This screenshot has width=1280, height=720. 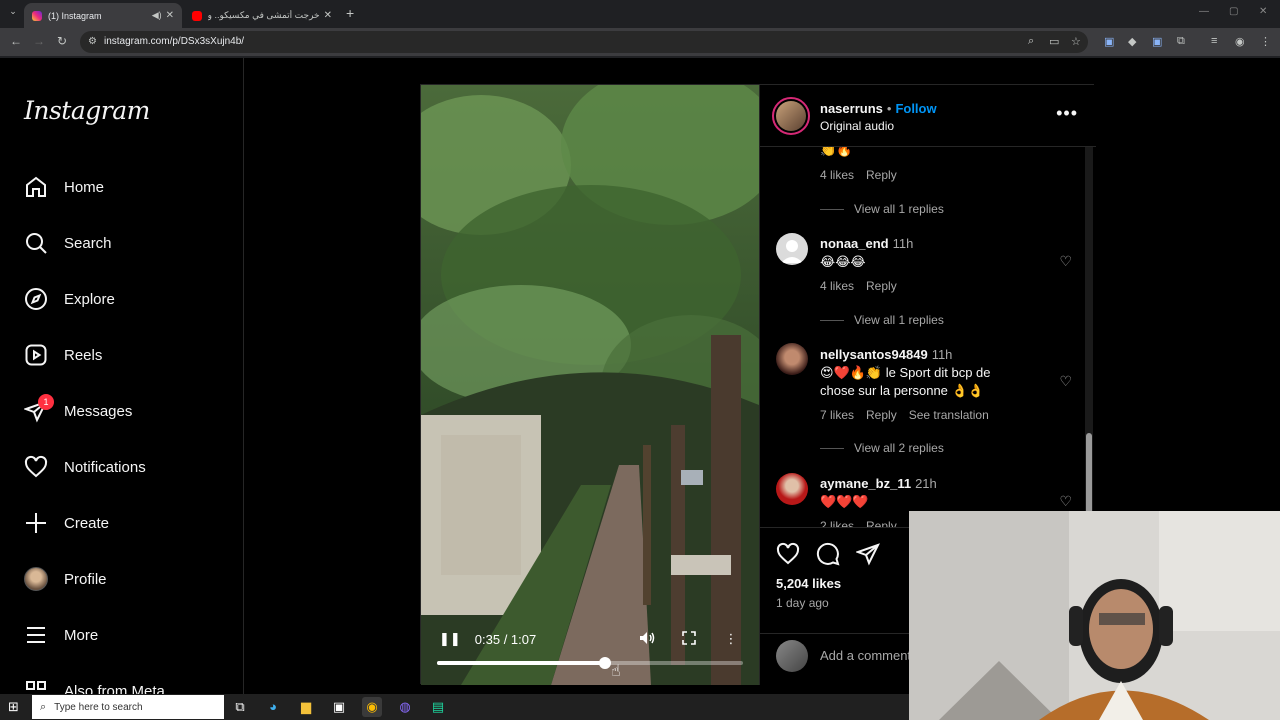 I want to click on likes-count: 5,204 likes, so click(x=808, y=583).